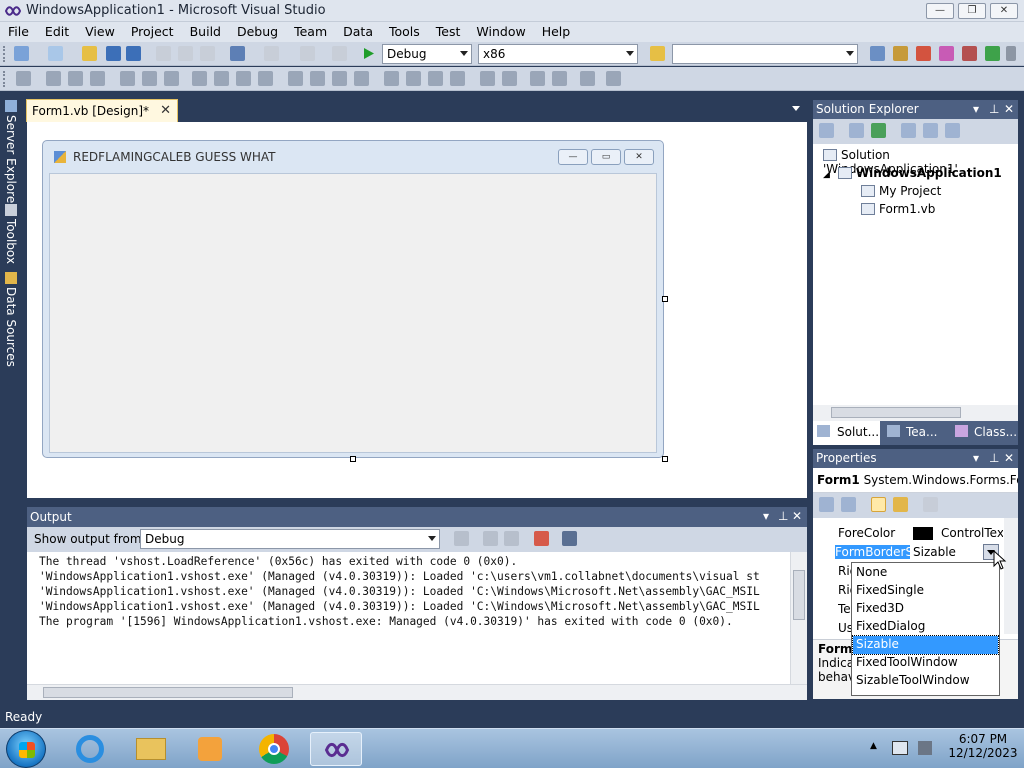  Describe the element at coordinates (90, 749) in the screenshot. I see `internet-explorer-taskbar-button` at that location.